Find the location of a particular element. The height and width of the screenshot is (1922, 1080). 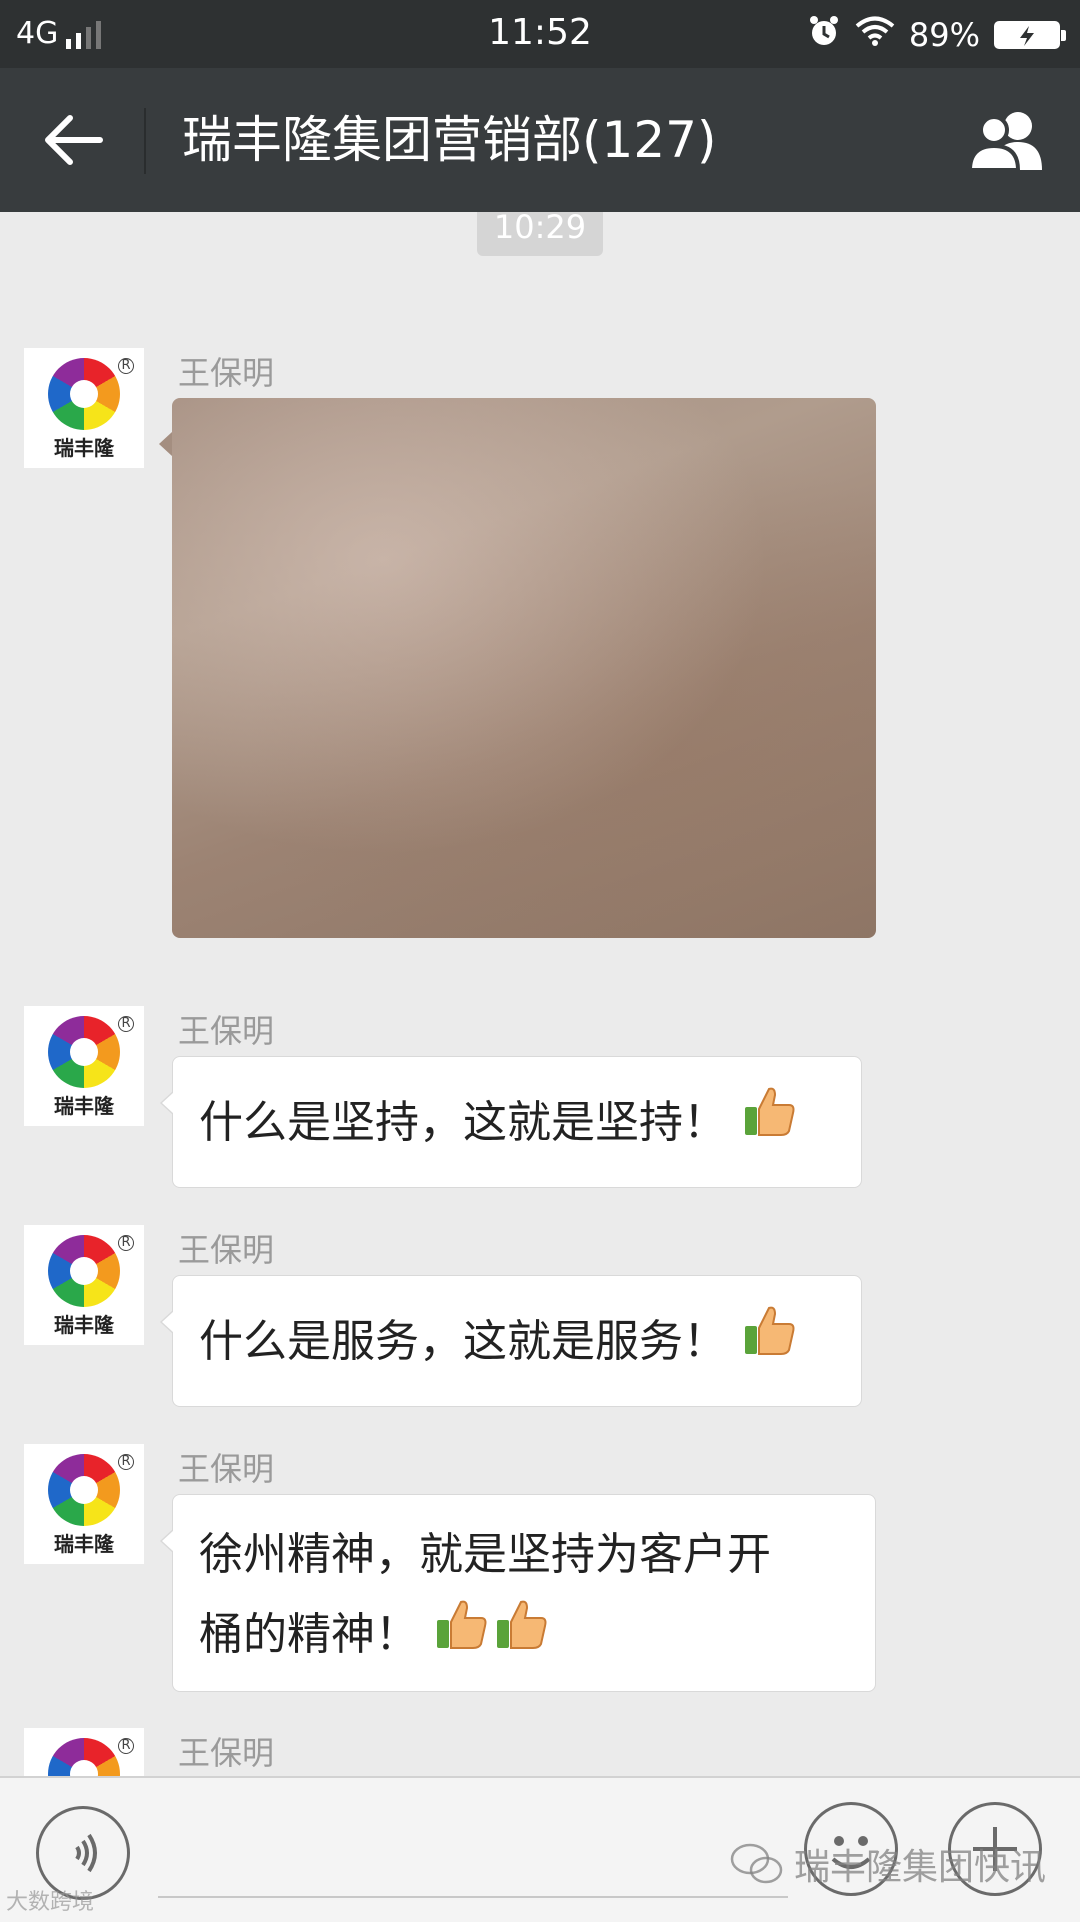

text-message: 什么是坚持，这就是坚持！ is located at coordinates (511, 1122).